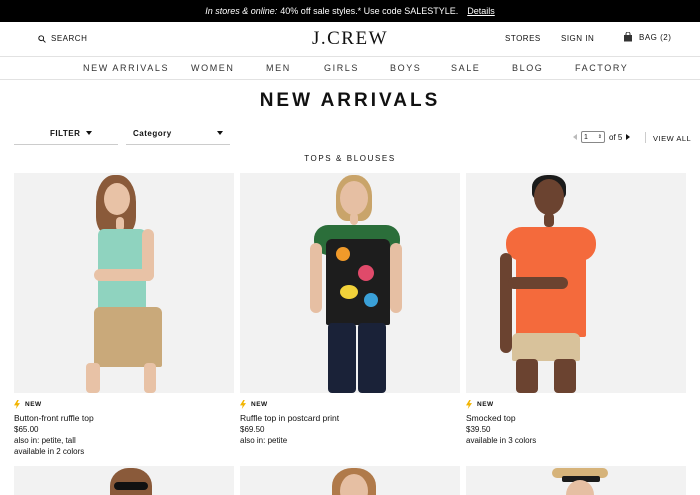 This screenshot has width=700, height=495. I want to click on site-header: SEARCH J.CREW STORES SIGN IN BAG (2), so click(350, 39).